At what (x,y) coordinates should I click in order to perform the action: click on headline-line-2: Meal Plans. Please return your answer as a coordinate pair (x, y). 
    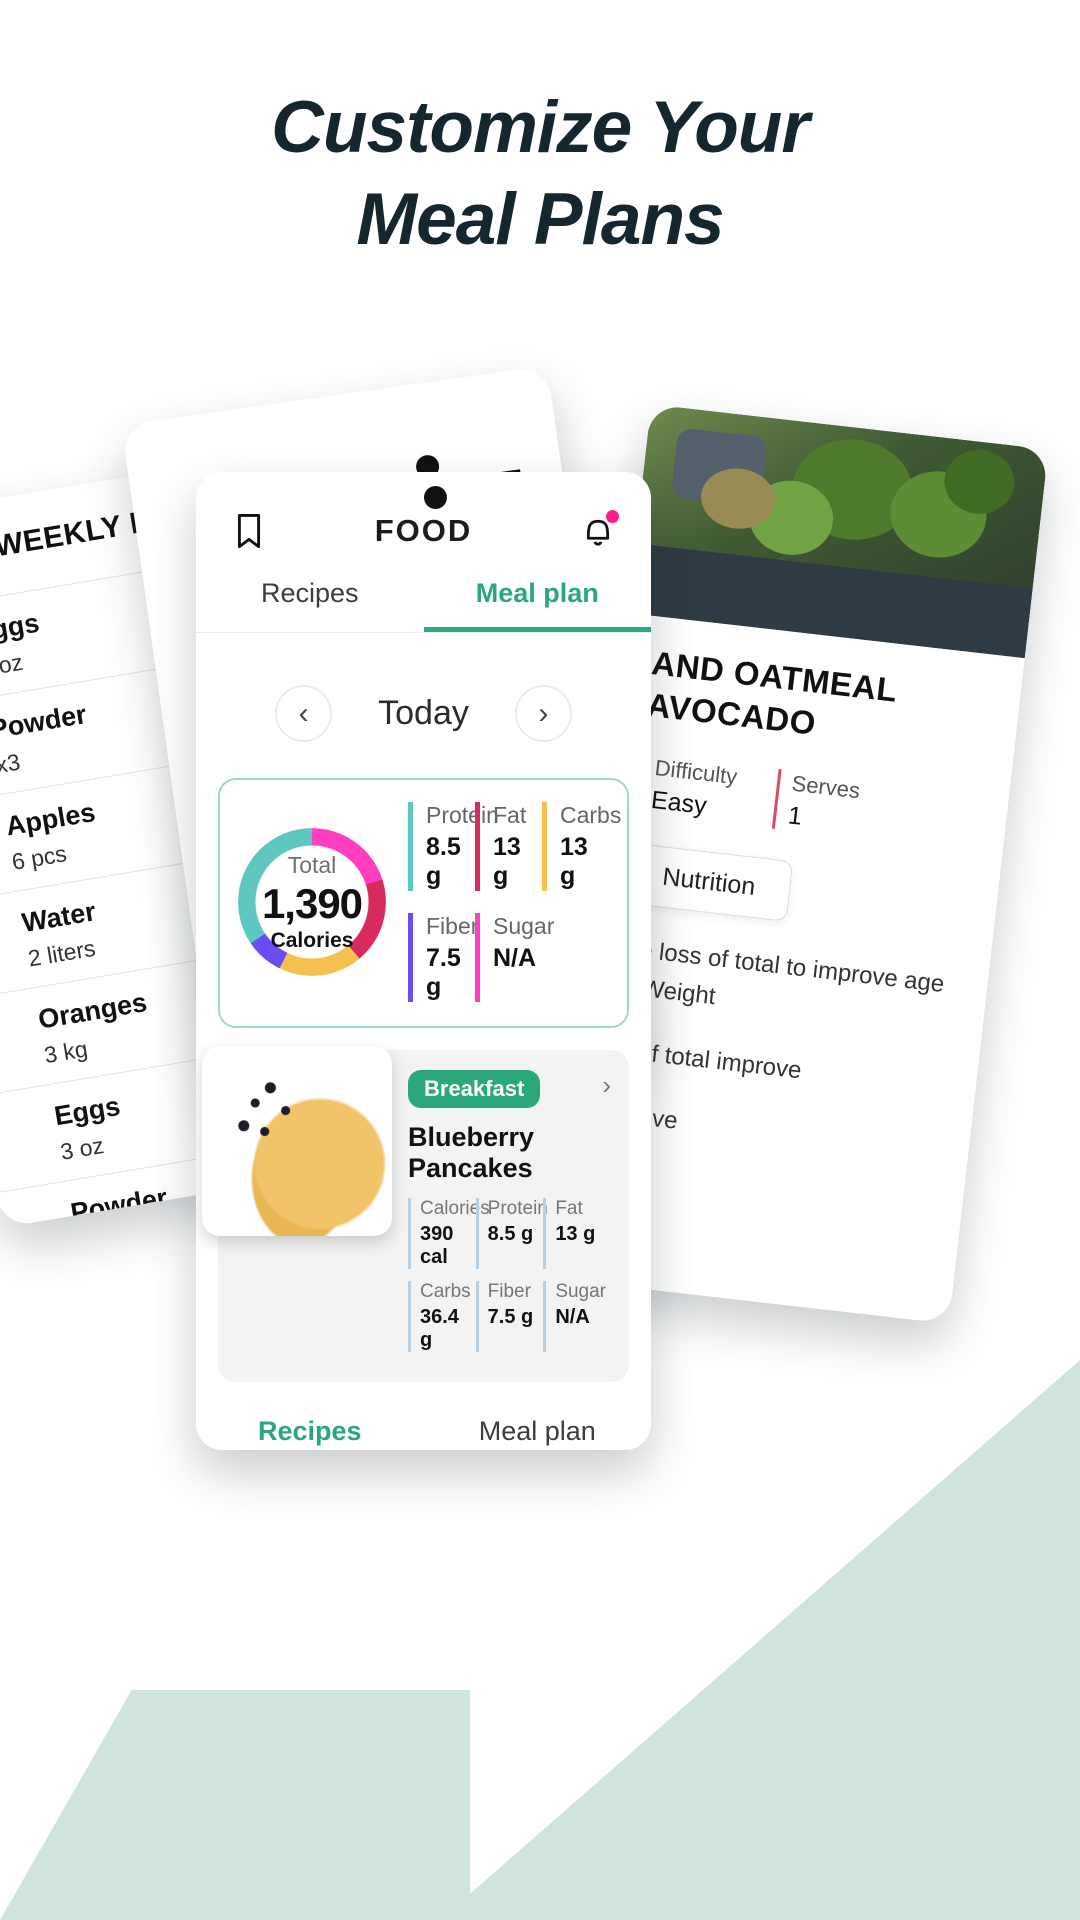
    Looking at the image, I should click on (540, 219).